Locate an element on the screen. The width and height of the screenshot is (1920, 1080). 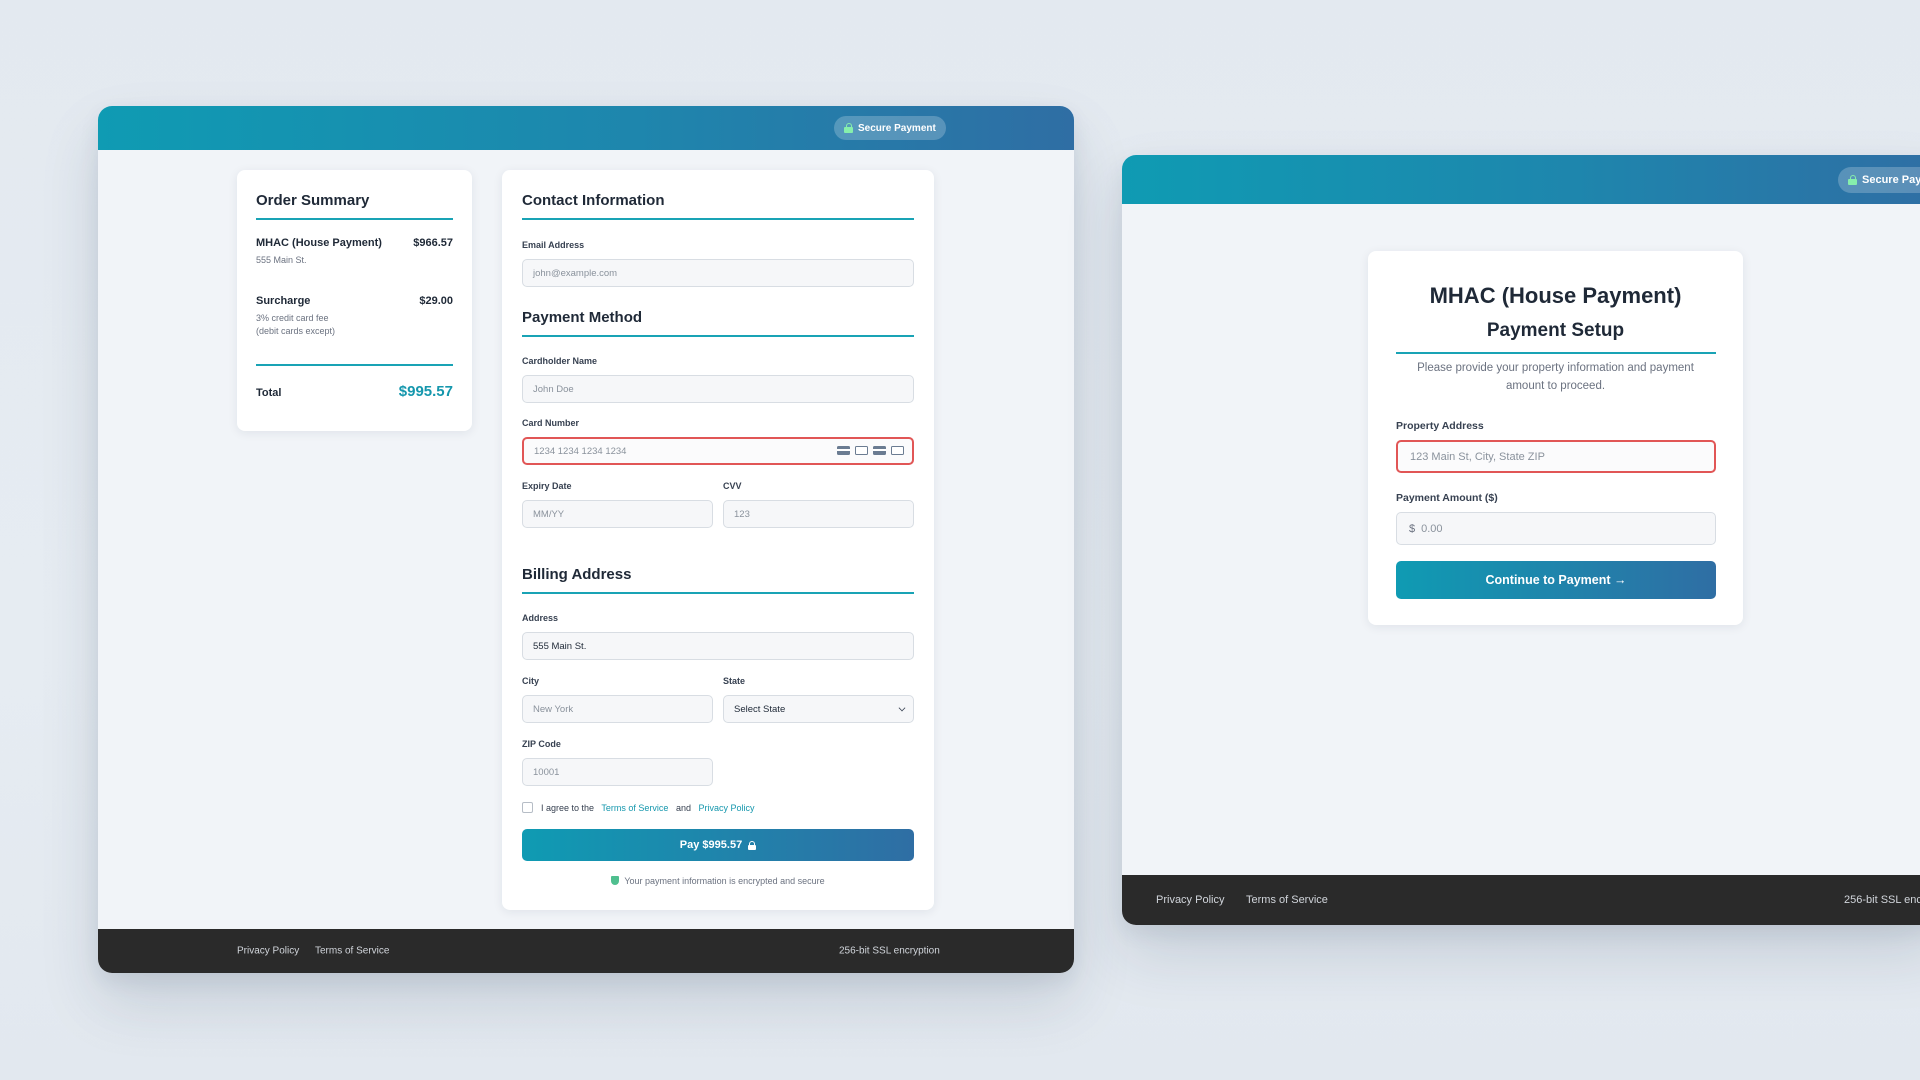
contact-rule is located at coordinates (718, 219).